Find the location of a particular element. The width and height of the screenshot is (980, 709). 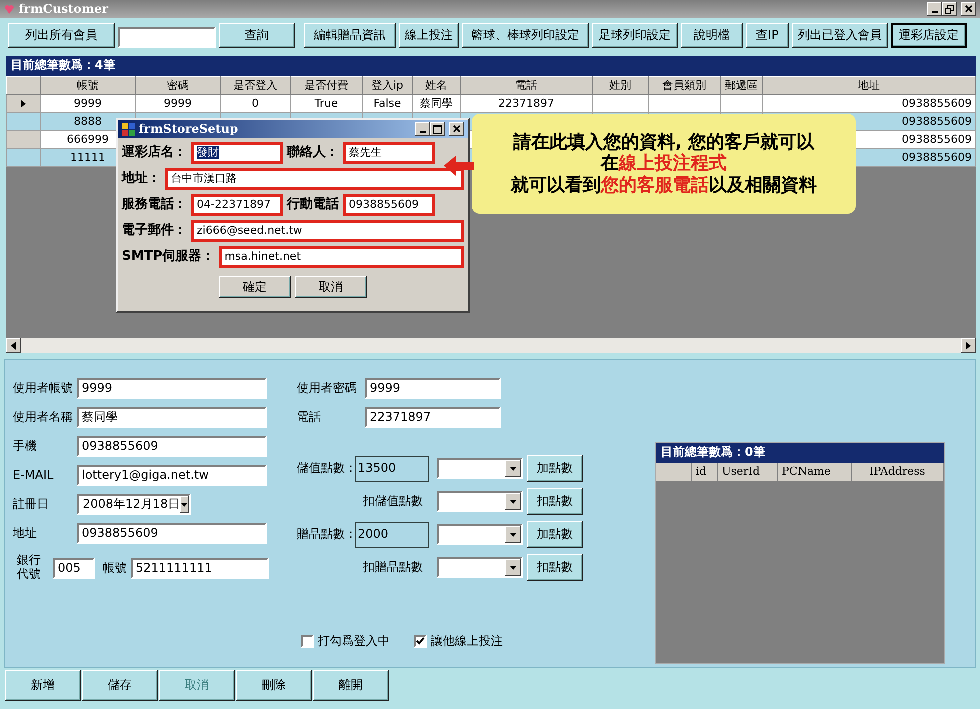

toolbar-button: 運彩店設定 is located at coordinates (929, 35).